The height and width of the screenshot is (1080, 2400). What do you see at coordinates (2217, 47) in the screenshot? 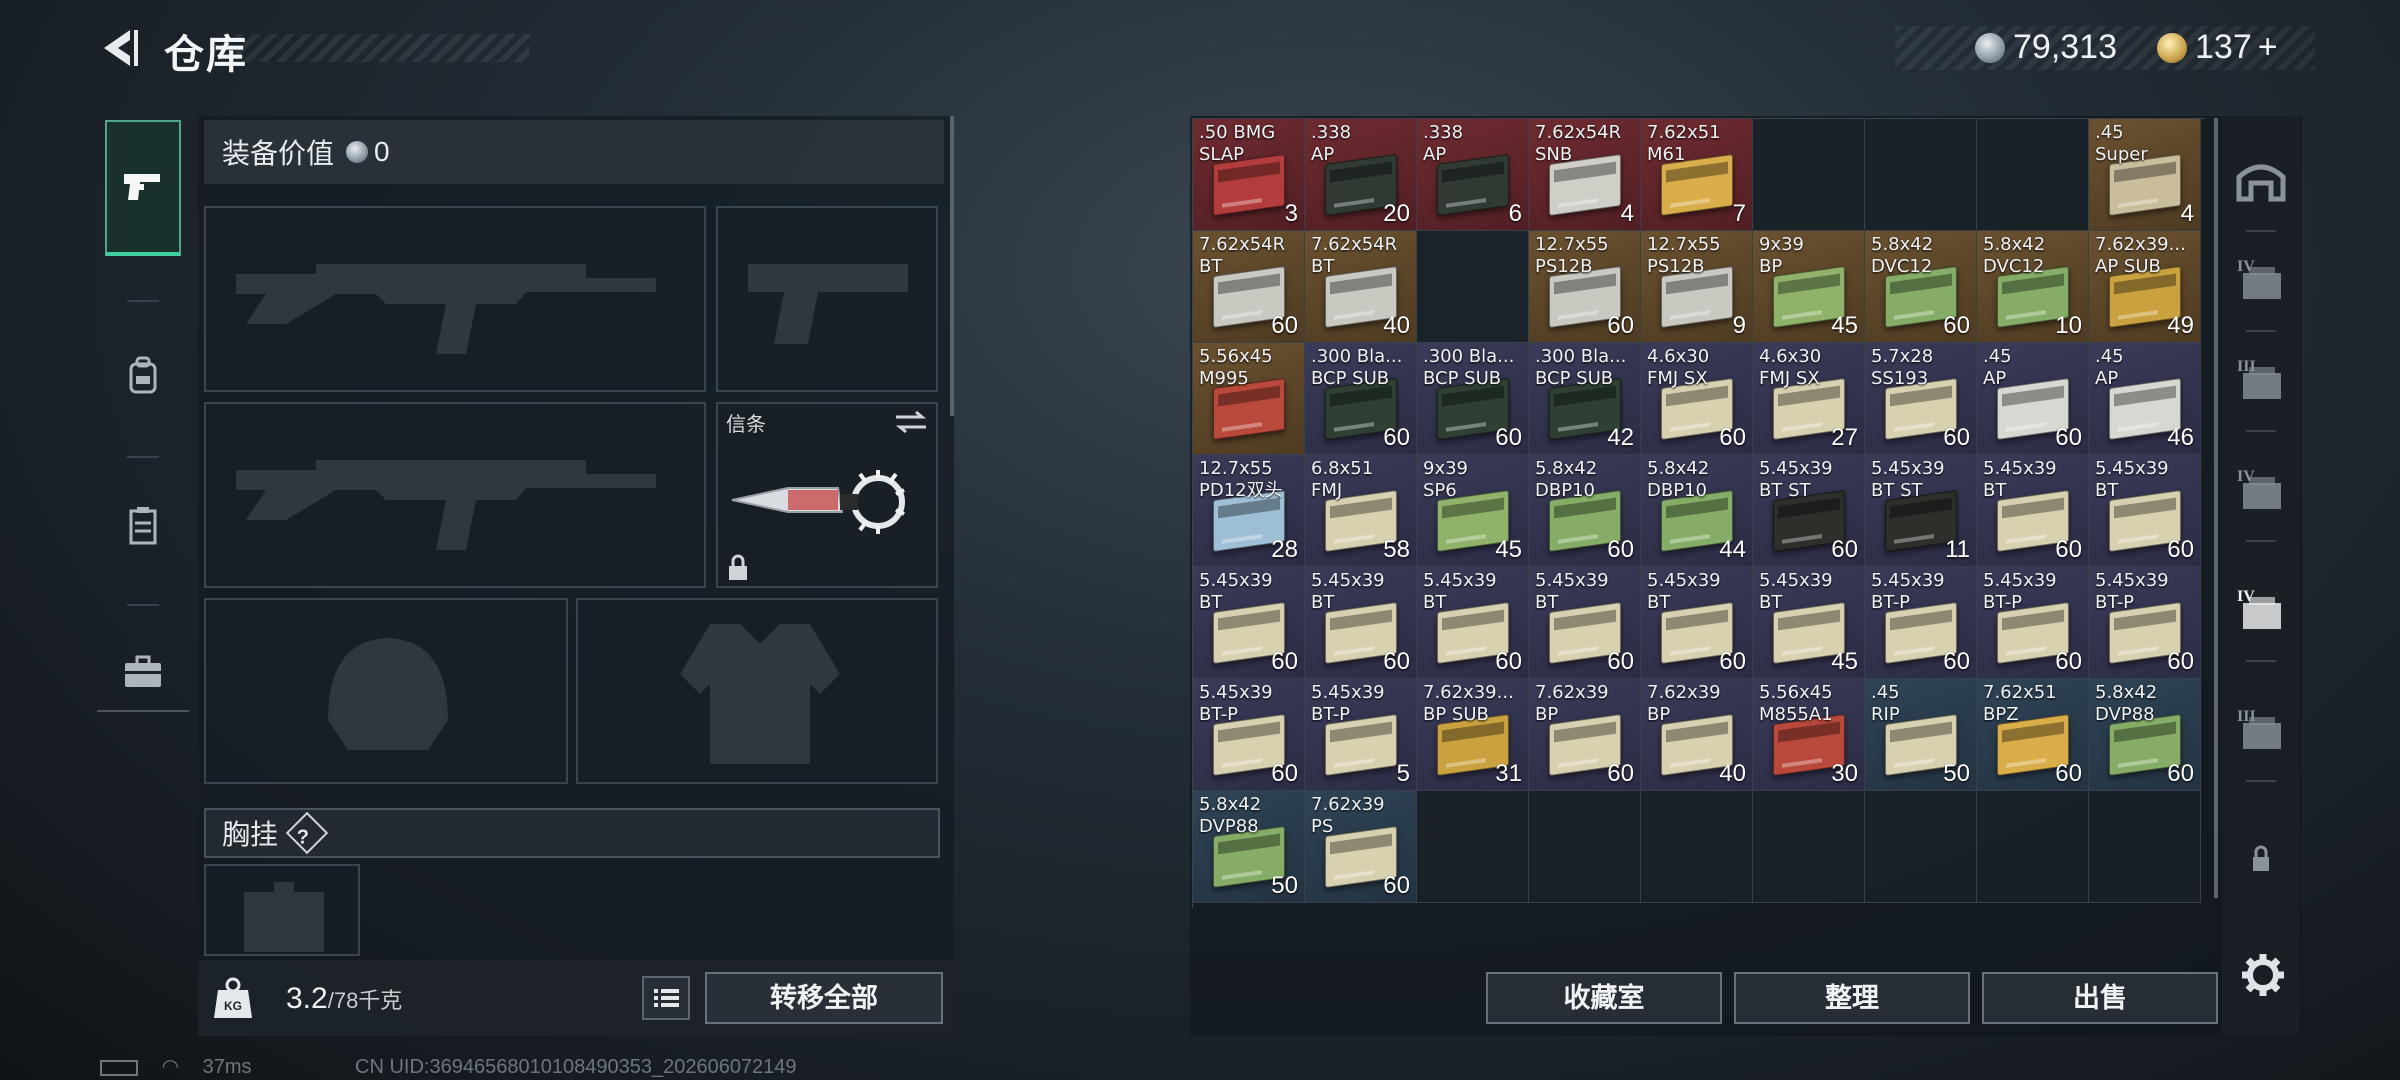
I see `gold-currency: 137 +` at bounding box center [2217, 47].